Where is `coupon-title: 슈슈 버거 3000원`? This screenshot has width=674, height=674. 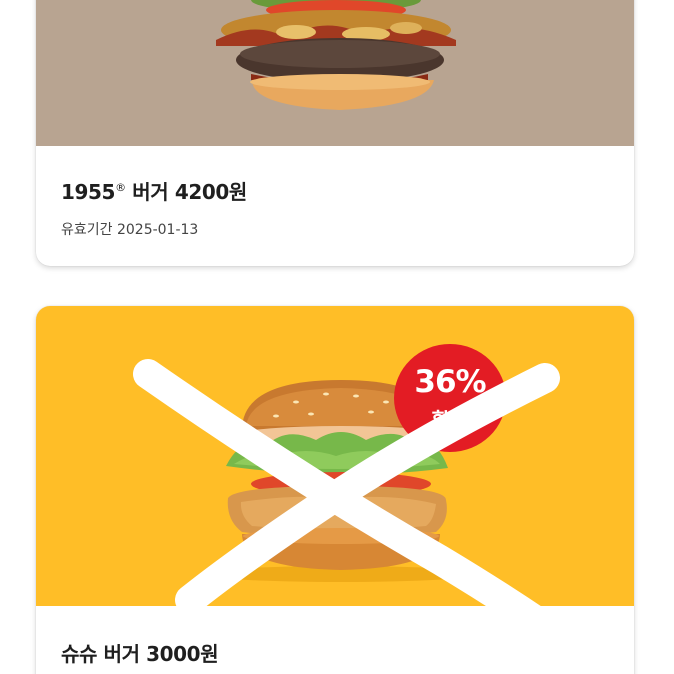 coupon-title: 슈슈 버거 3000원 is located at coordinates (140, 654).